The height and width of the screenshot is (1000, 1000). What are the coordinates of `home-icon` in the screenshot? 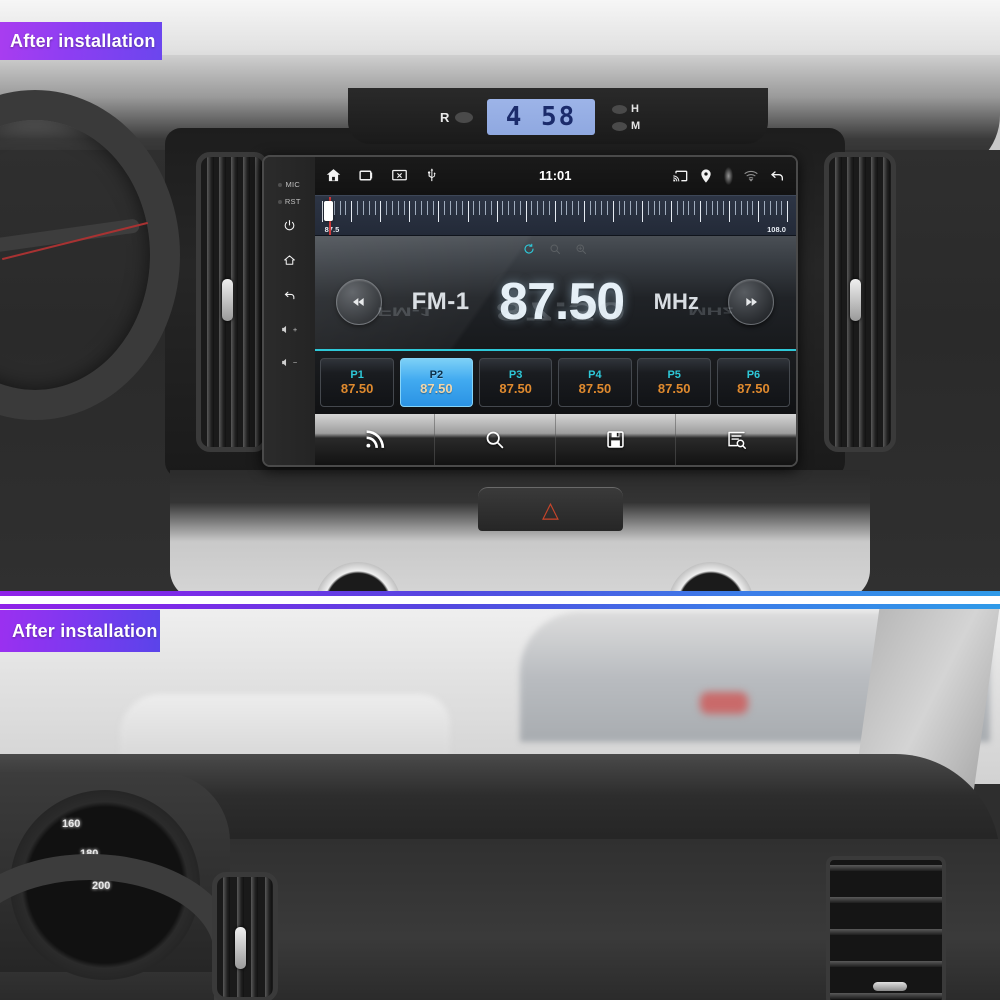 It's located at (333, 175).